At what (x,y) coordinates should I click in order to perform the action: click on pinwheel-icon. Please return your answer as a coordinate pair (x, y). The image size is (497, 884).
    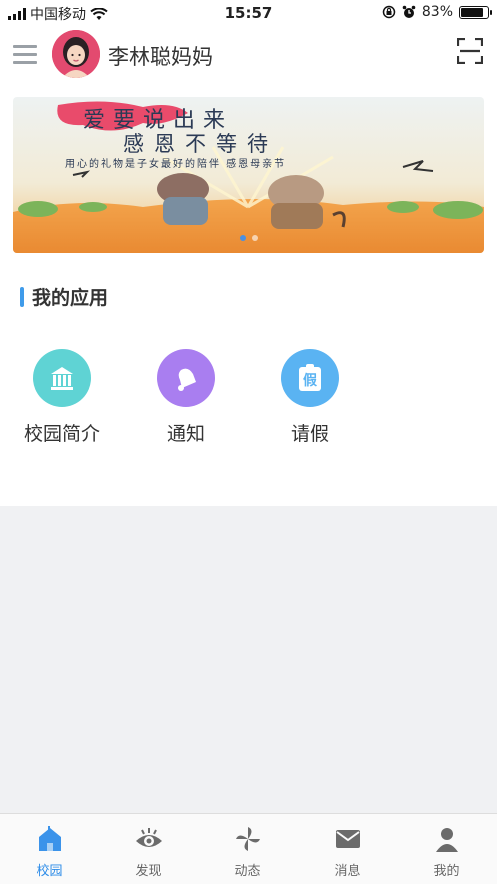
    Looking at the image, I should click on (247, 839).